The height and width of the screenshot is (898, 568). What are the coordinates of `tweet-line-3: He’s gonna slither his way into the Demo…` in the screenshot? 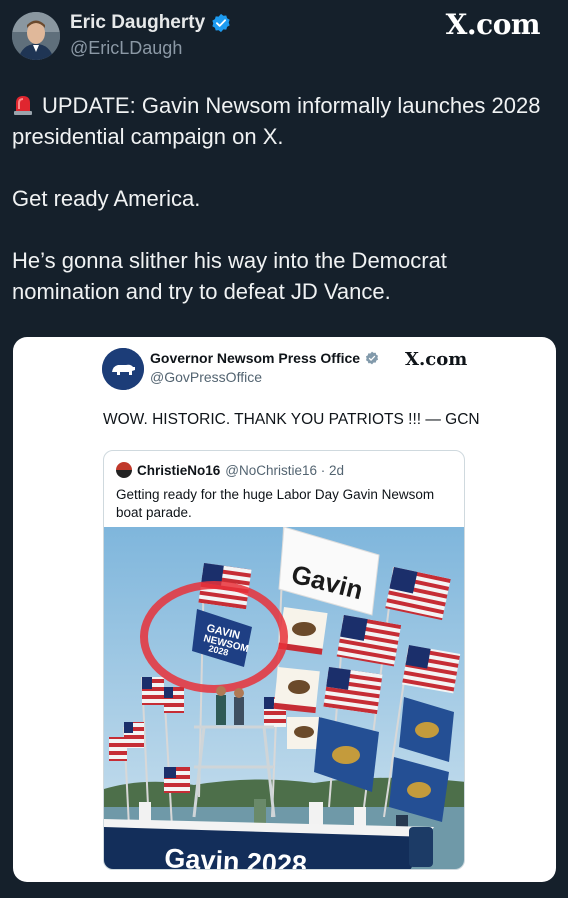 It's located at (229, 276).